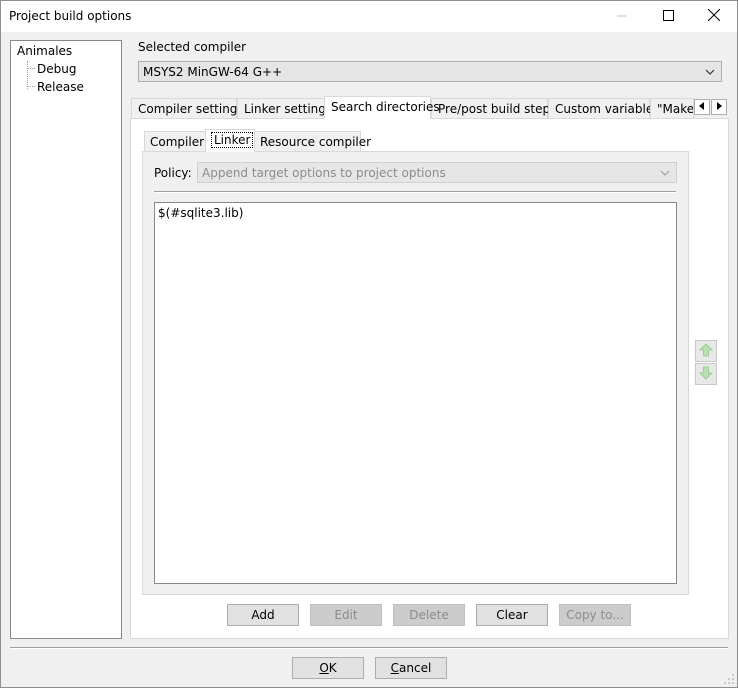 The image size is (738, 688). I want to click on selected-compiler-label: Selected compiler, so click(192, 47).